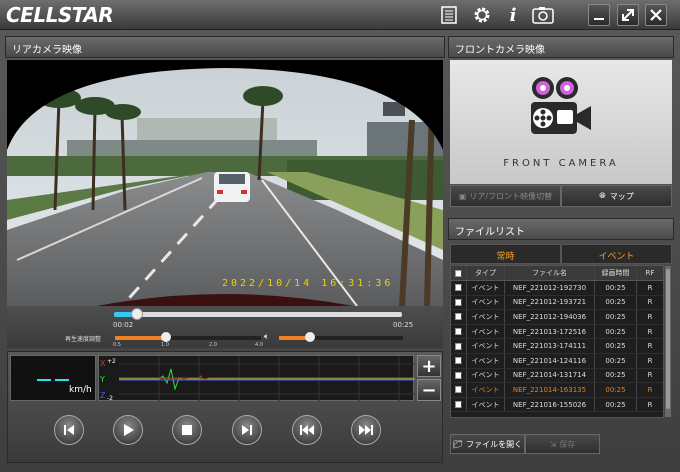 This screenshot has width=680, height=472. Describe the element at coordinates (340, 15) in the screenshot. I see `title-bar: CELLSTAR i` at that location.